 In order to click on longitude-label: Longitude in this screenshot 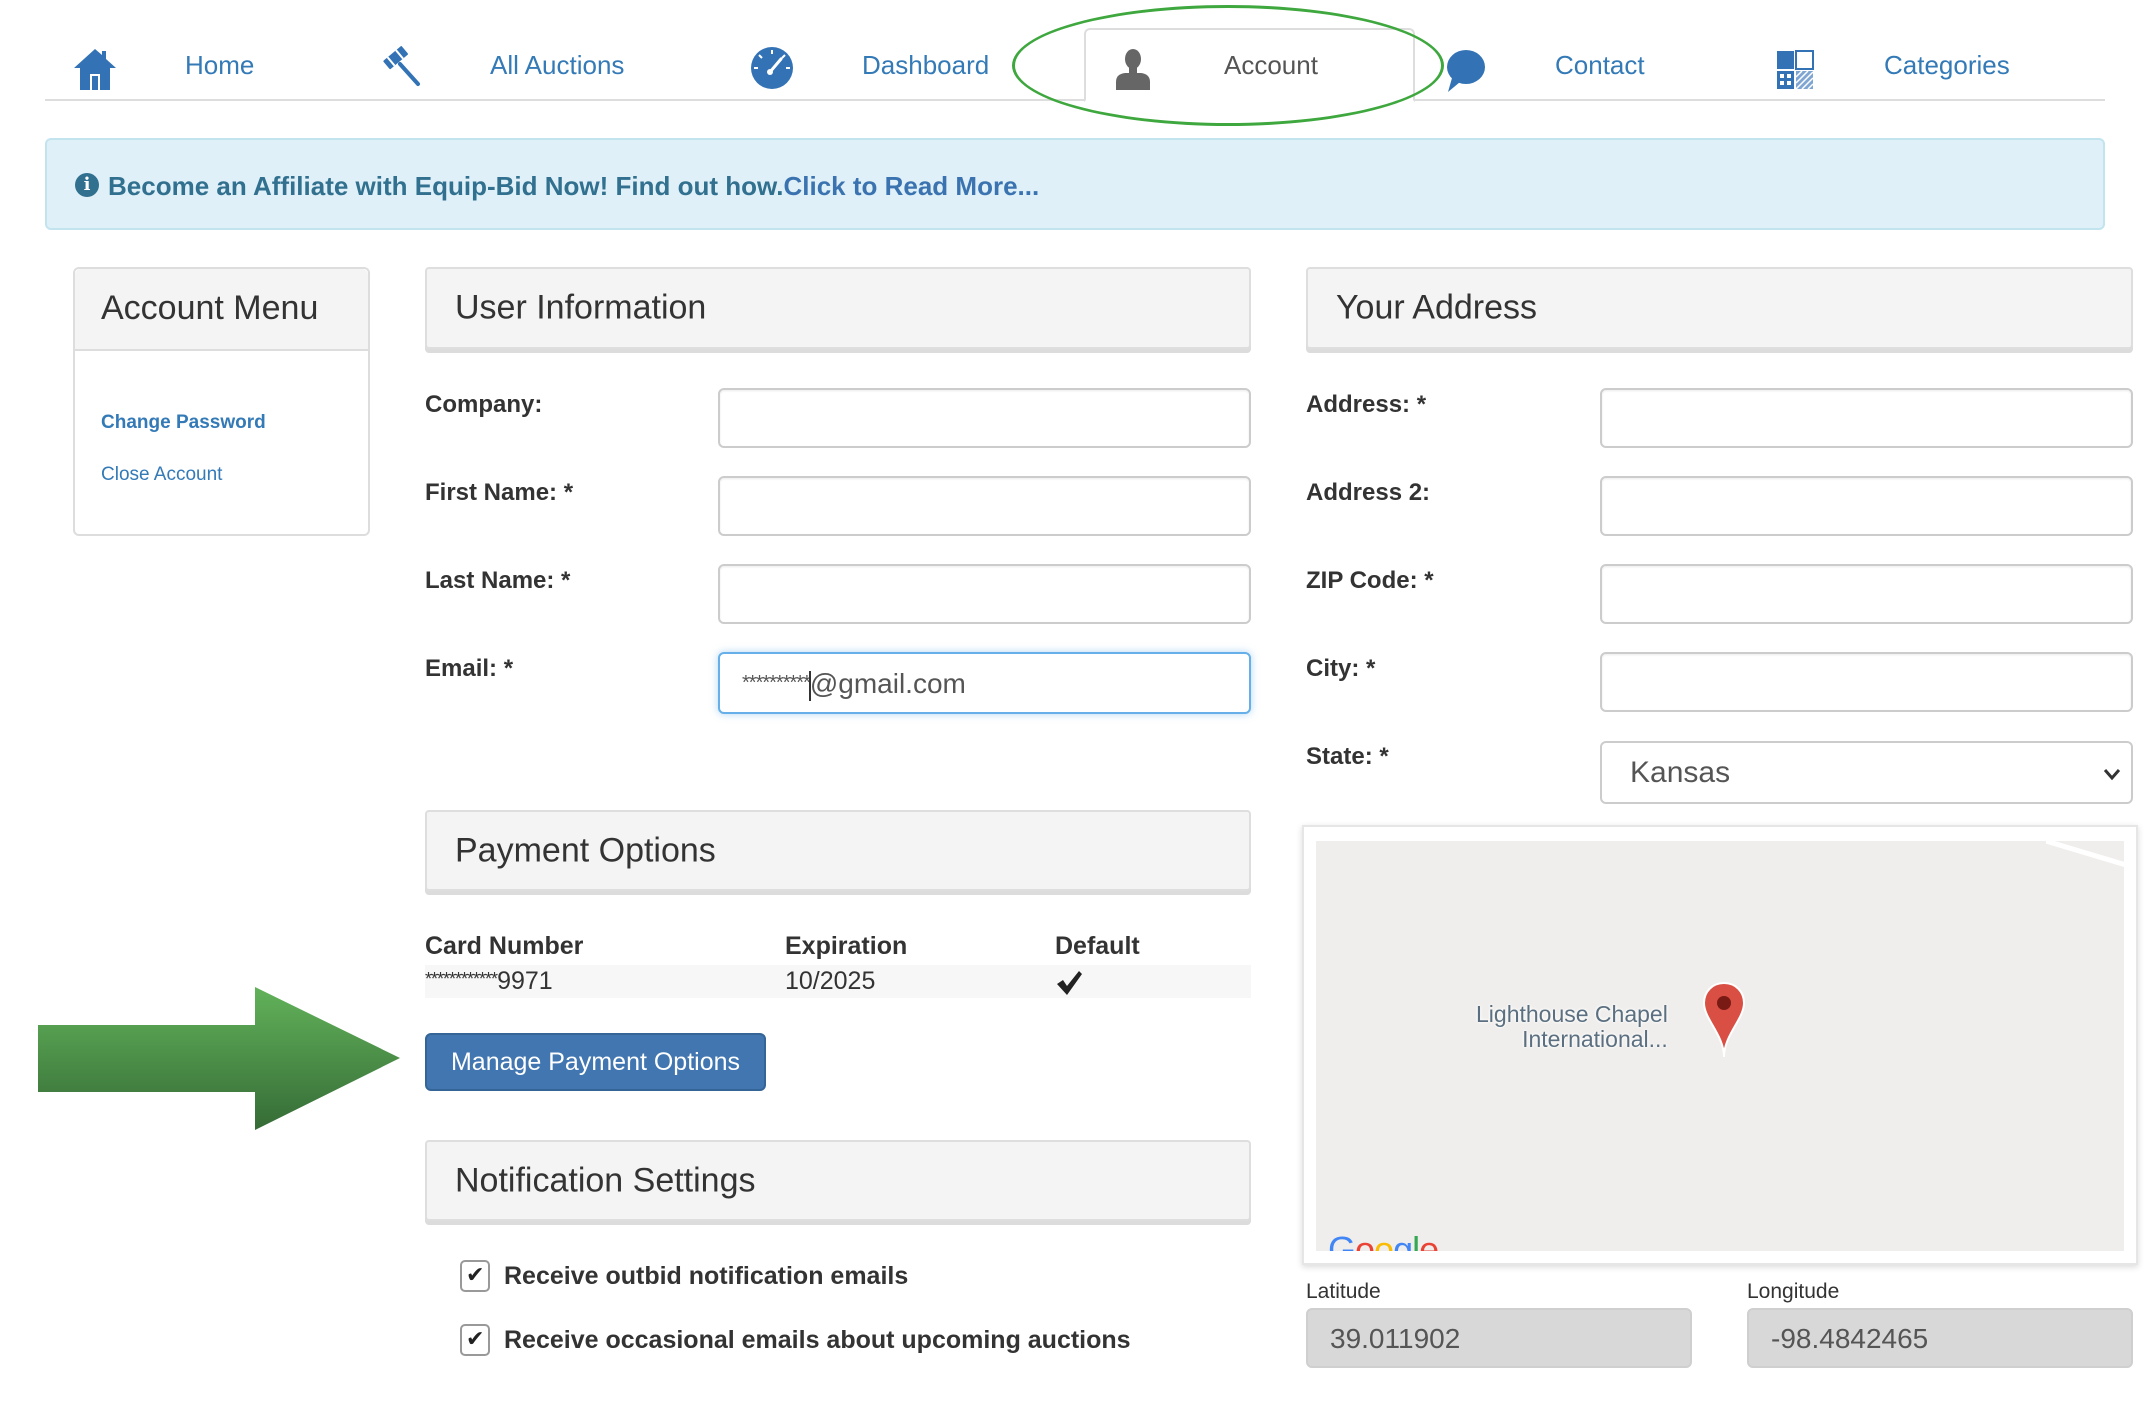, I will do `click(1793, 1291)`.